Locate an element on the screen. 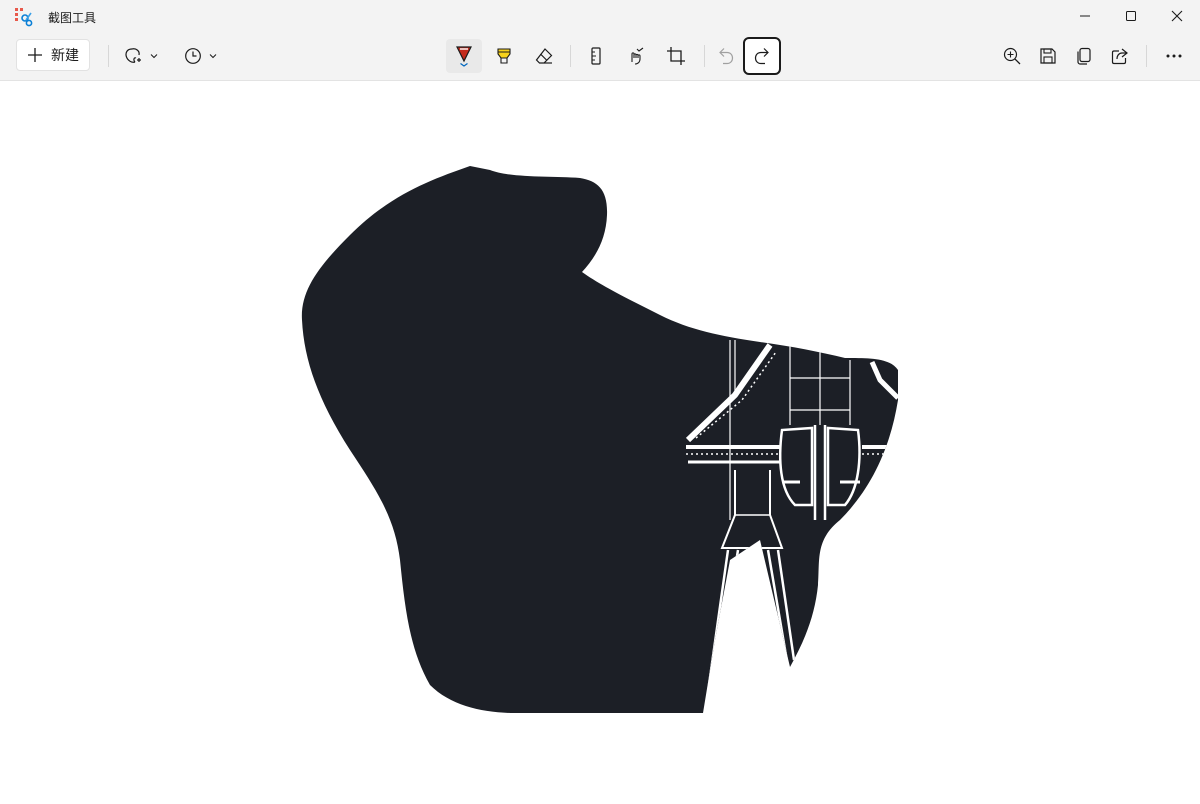 This screenshot has width=1200, height=804. touch-writing-icon is located at coordinates (637, 56).